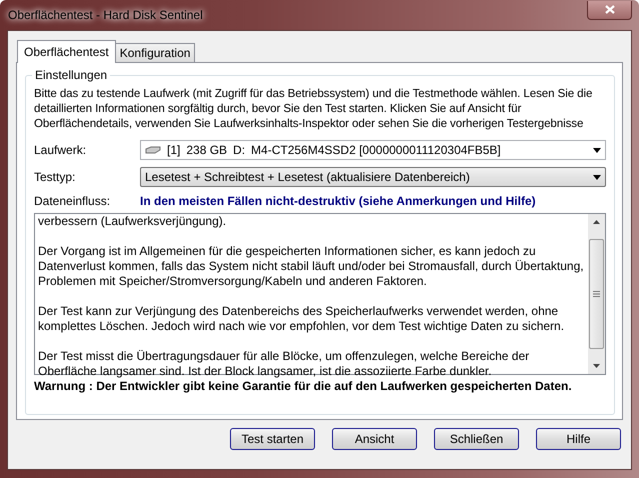 Image resolution: width=639 pixels, height=478 pixels. Describe the element at coordinates (105, 15) in the screenshot. I see `window-title: Oberflächentest - Hard Disk Sentinel` at that location.